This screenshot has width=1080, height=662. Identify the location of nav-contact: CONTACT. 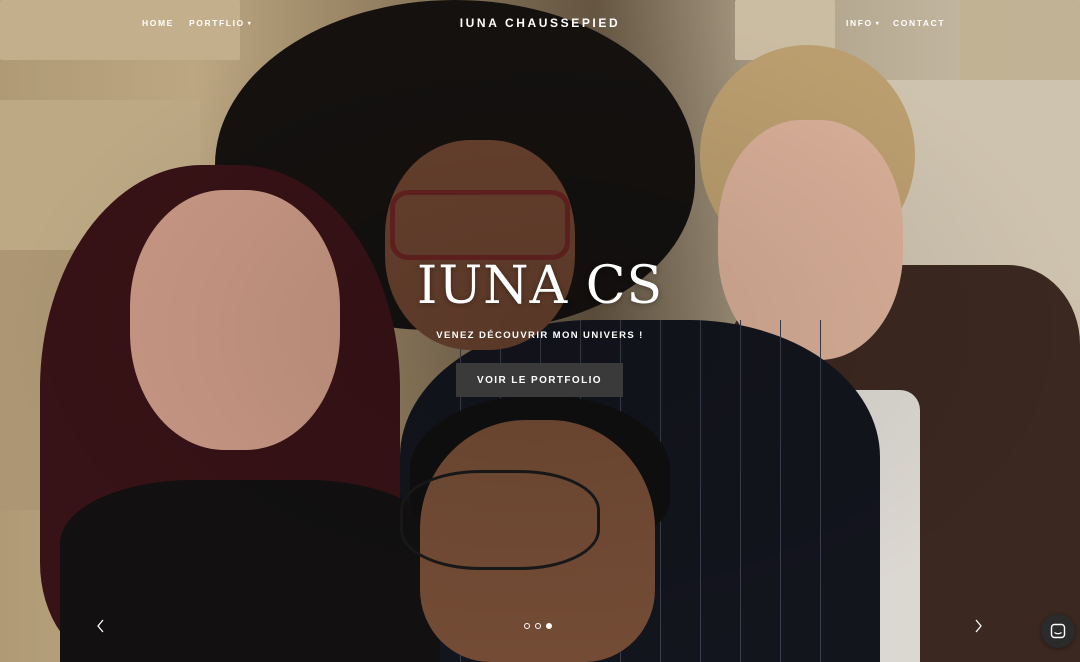
(919, 23).